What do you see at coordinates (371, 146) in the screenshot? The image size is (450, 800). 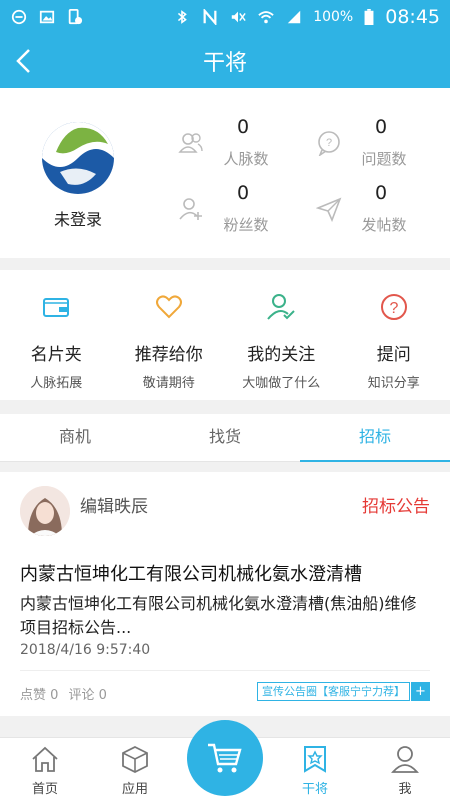 I see `stat-questions: ? 0 问题数` at bounding box center [371, 146].